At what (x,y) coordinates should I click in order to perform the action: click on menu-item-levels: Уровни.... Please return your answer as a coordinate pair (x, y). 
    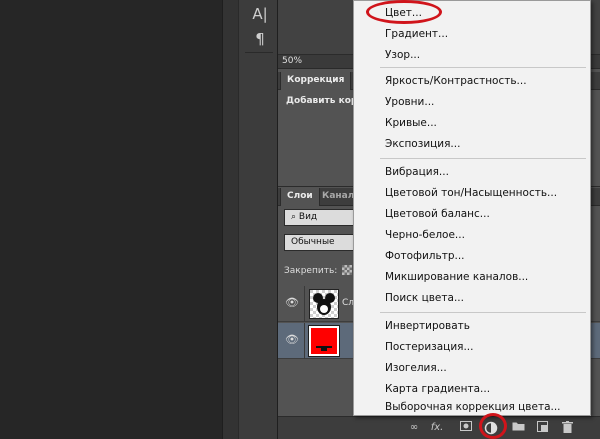
    Looking at the image, I should click on (409, 102).